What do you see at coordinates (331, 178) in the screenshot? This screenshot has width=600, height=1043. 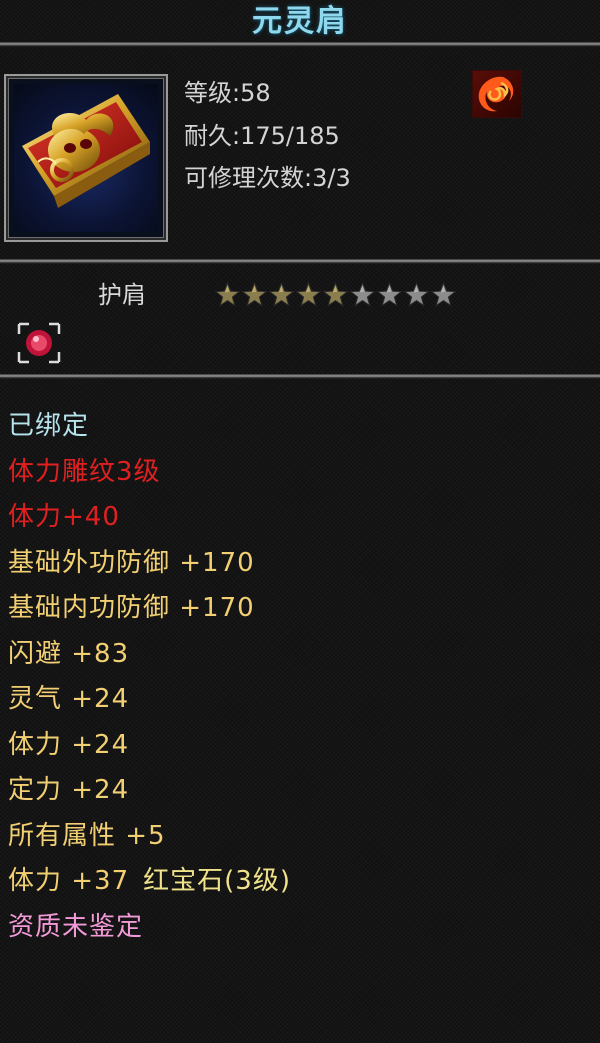 I see `repair-value: 3/3` at bounding box center [331, 178].